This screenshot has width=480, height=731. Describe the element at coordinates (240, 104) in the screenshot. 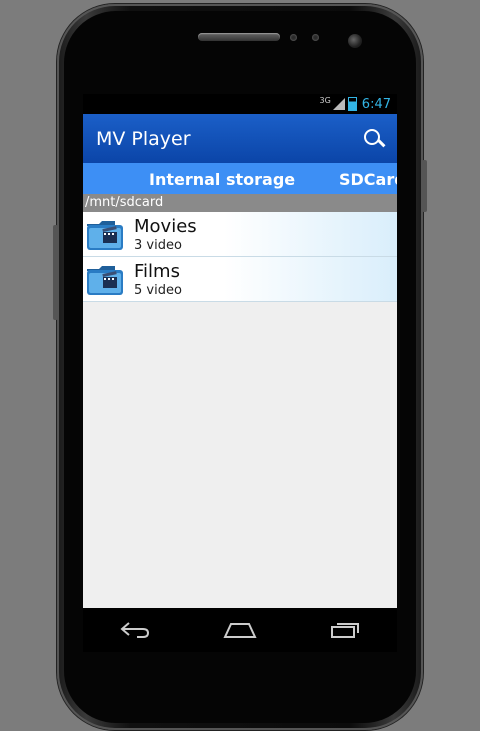

I see `status-bar: 3G 6:47` at that location.